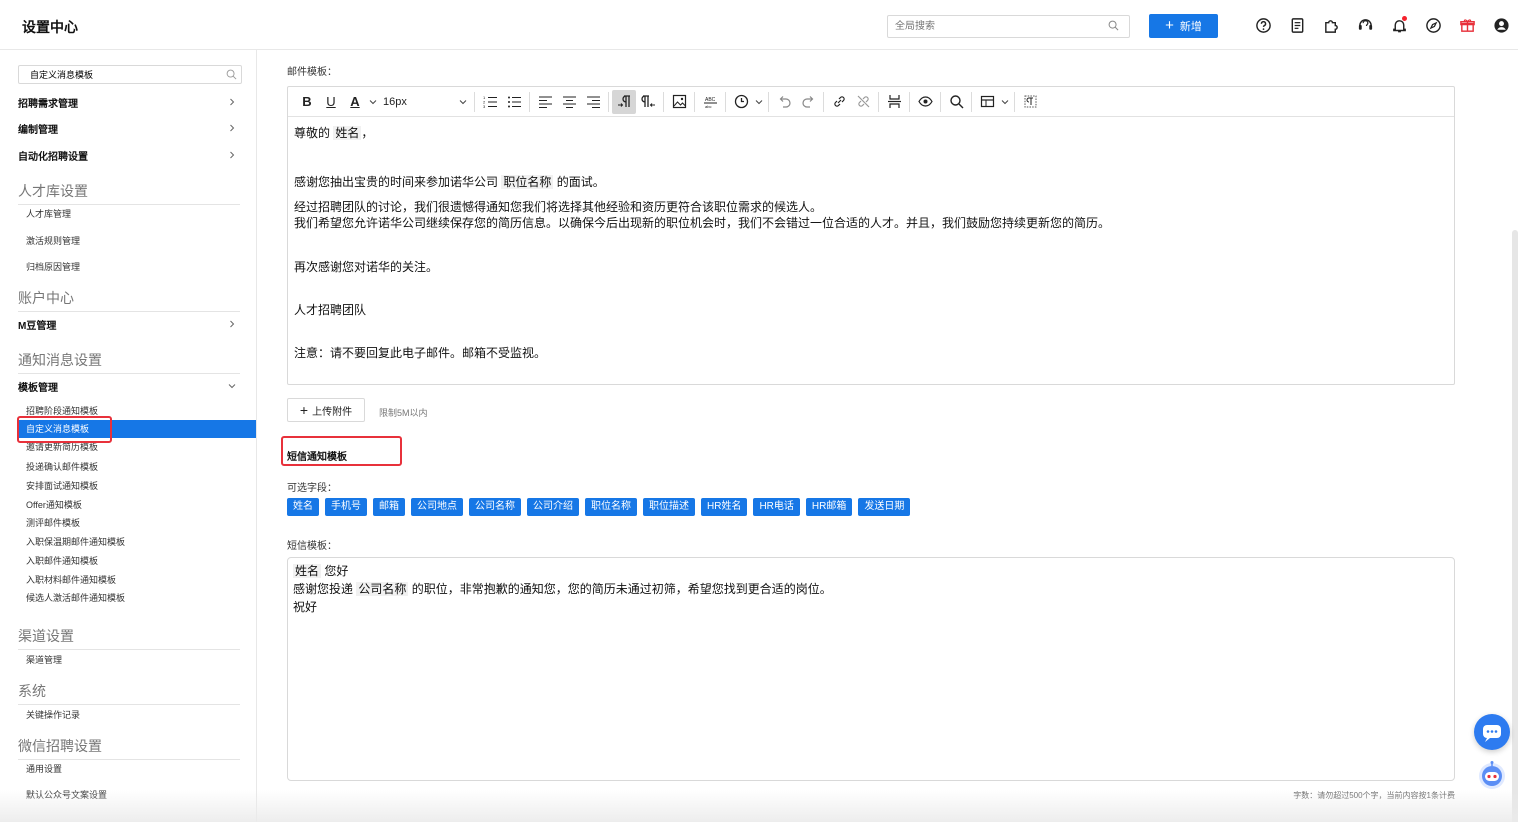  Describe the element at coordinates (956, 102) in the screenshot. I see `find-icon` at that location.